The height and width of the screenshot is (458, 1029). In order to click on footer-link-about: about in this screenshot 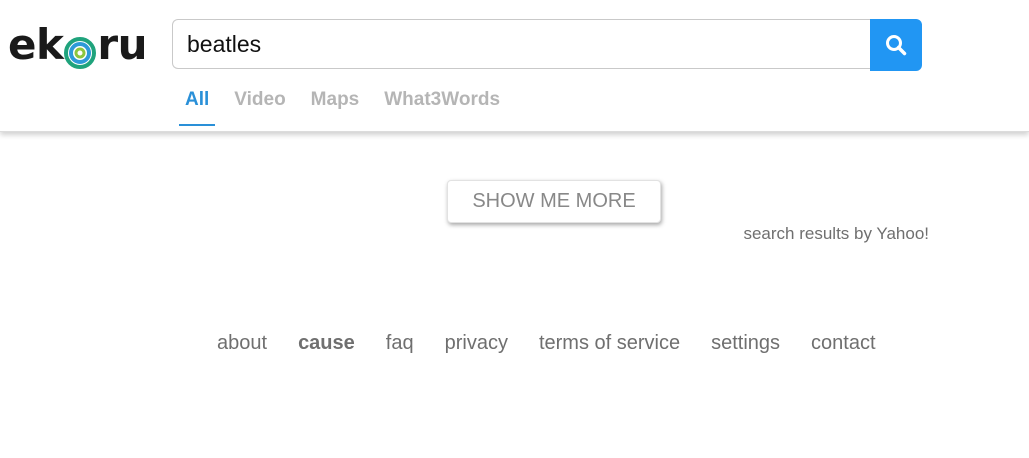, I will do `click(242, 343)`.